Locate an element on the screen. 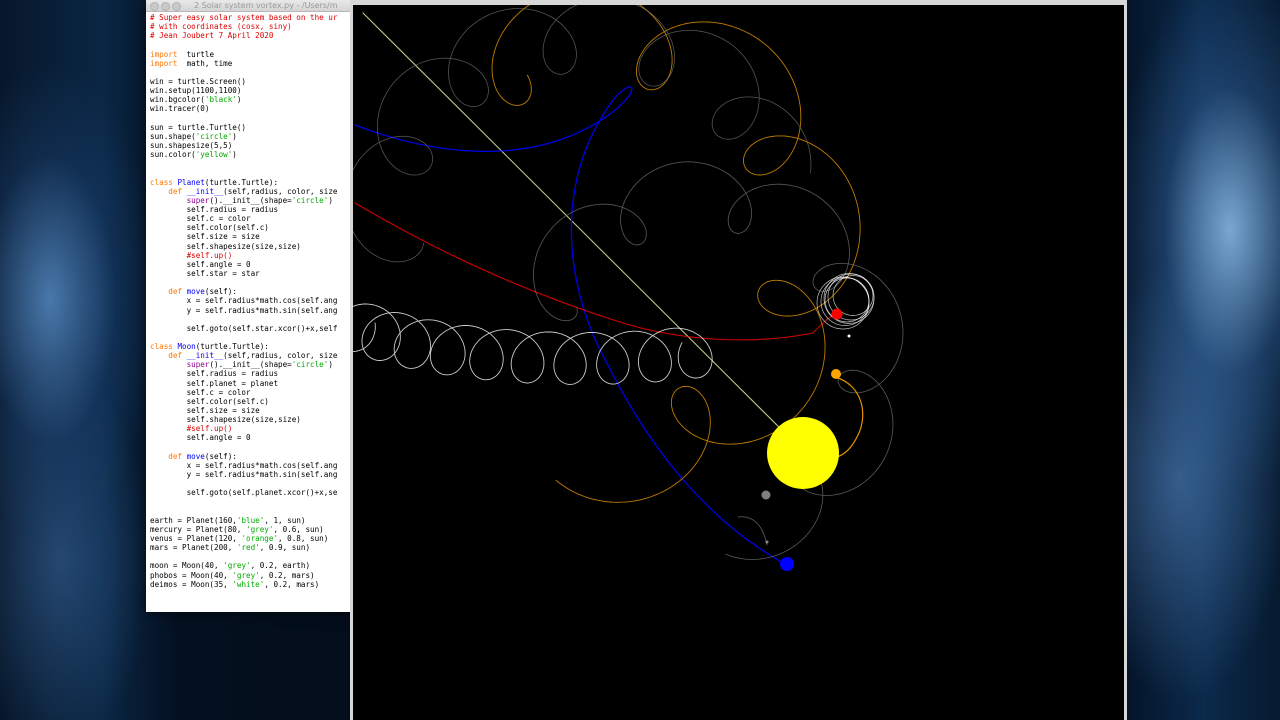 The height and width of the screenshot is (720, 1280). code-line: self.size = size is located at coordinates (243, 410).